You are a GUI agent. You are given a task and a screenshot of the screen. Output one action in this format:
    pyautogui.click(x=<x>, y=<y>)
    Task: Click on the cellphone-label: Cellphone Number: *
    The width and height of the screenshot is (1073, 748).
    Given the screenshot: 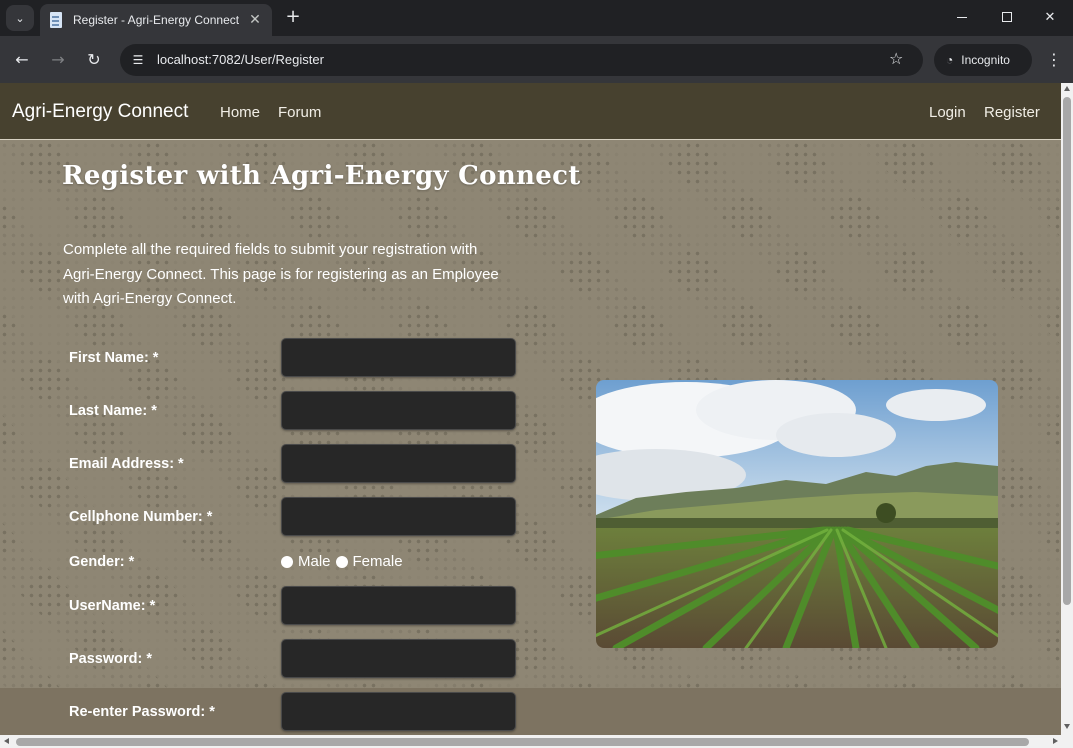 What is the action you would take?
    pyautogui.click(x=141, y=517)
    